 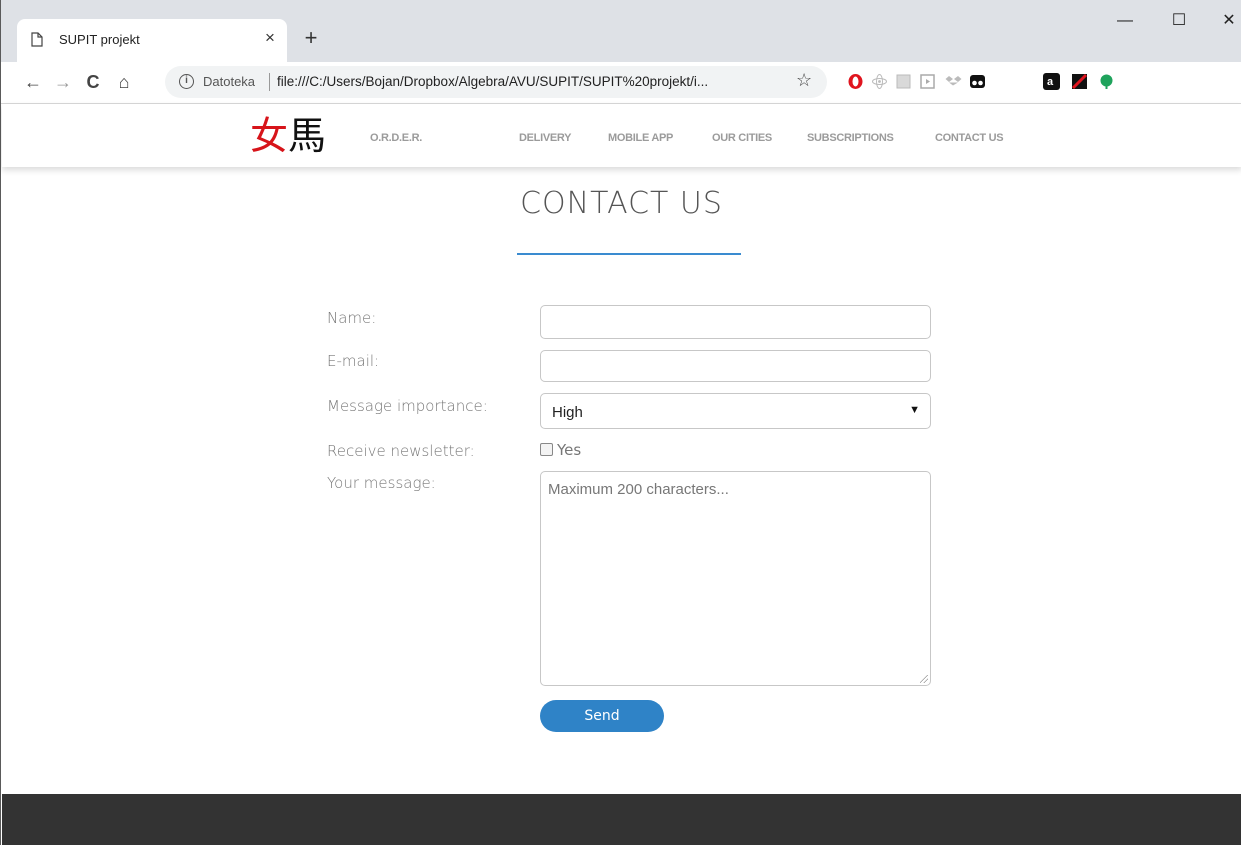 What do you see at coordinates (1079, 81) in the screenshot?
I see `blocker-extension-icon` at bounding box center [1079, 81].